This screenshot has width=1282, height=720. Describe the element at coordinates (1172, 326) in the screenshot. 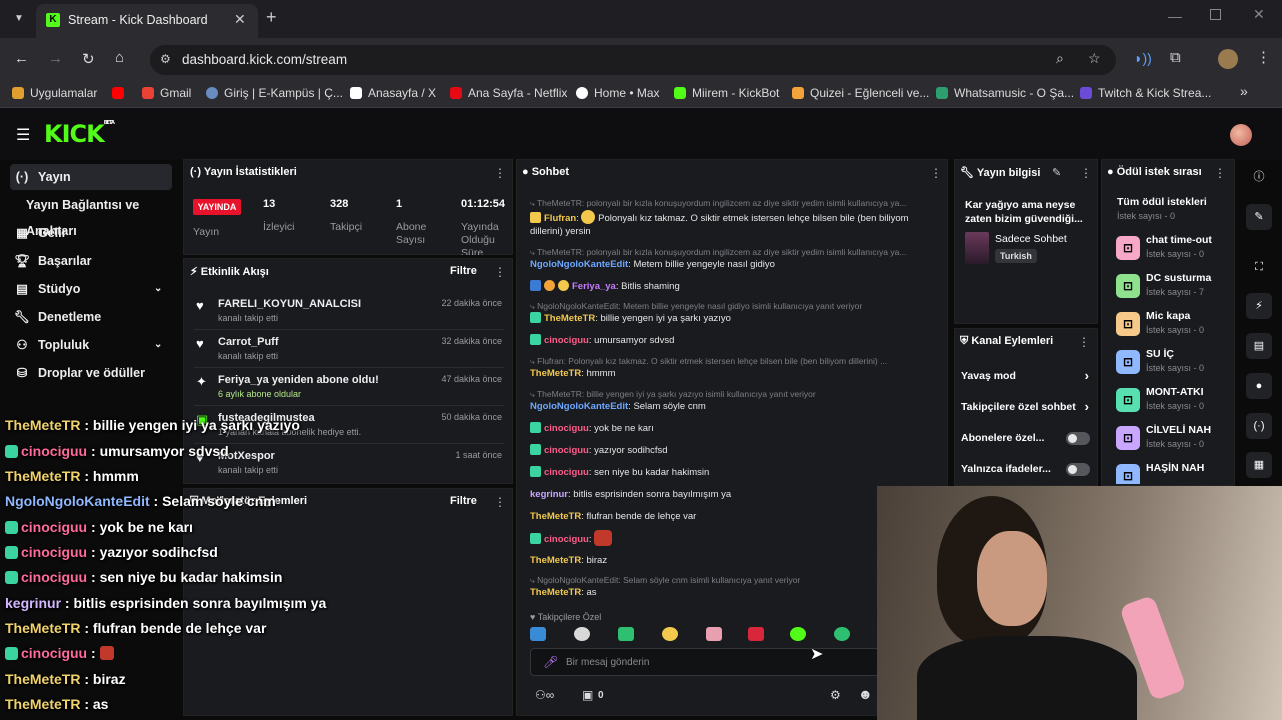

I see `reward-item: ⊡ Mic kapa İstek sayısı - 0` at that location.